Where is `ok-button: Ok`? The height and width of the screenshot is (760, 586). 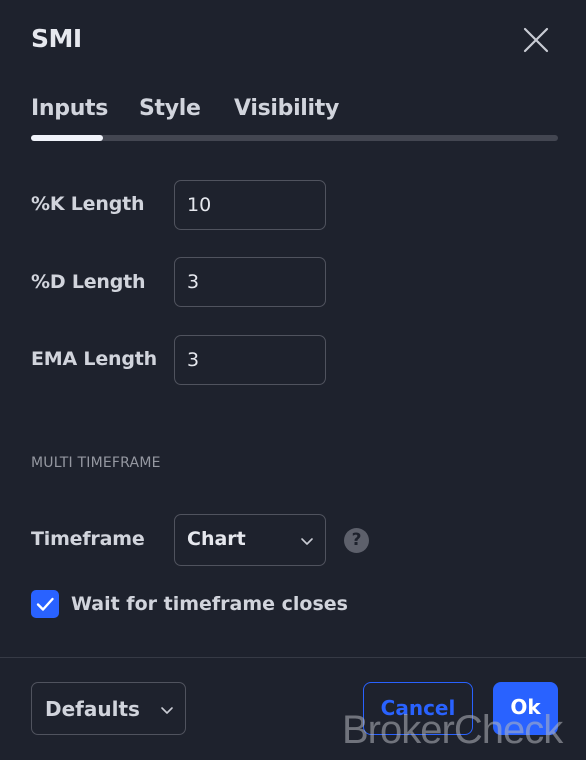
ok-button: Ok is located at coordinates (525, 708).